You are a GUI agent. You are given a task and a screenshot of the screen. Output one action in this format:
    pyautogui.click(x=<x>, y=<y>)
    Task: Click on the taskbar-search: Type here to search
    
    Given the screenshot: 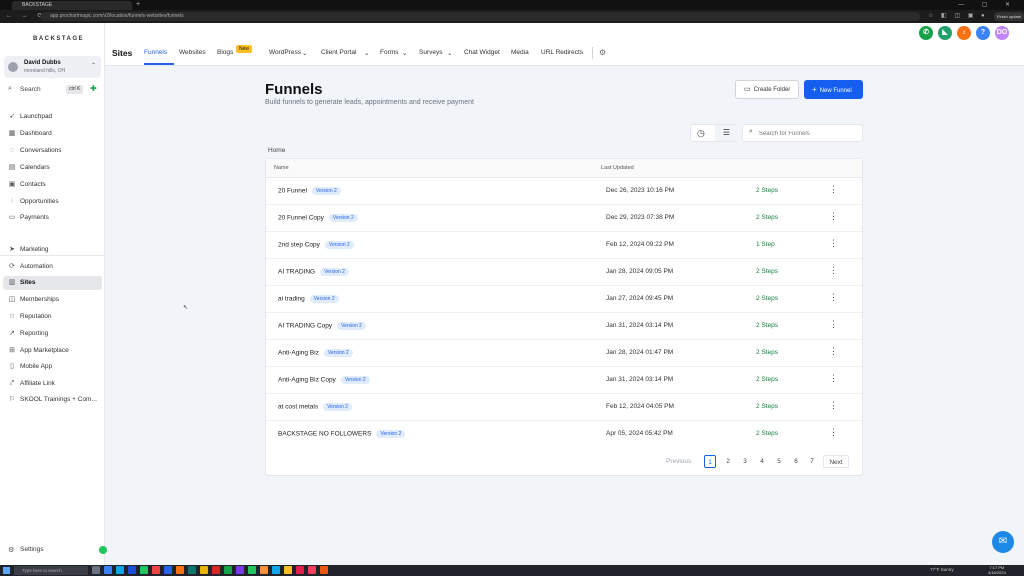 What is the action you would take?
    pyautogui.click(x=51, y=570)
    